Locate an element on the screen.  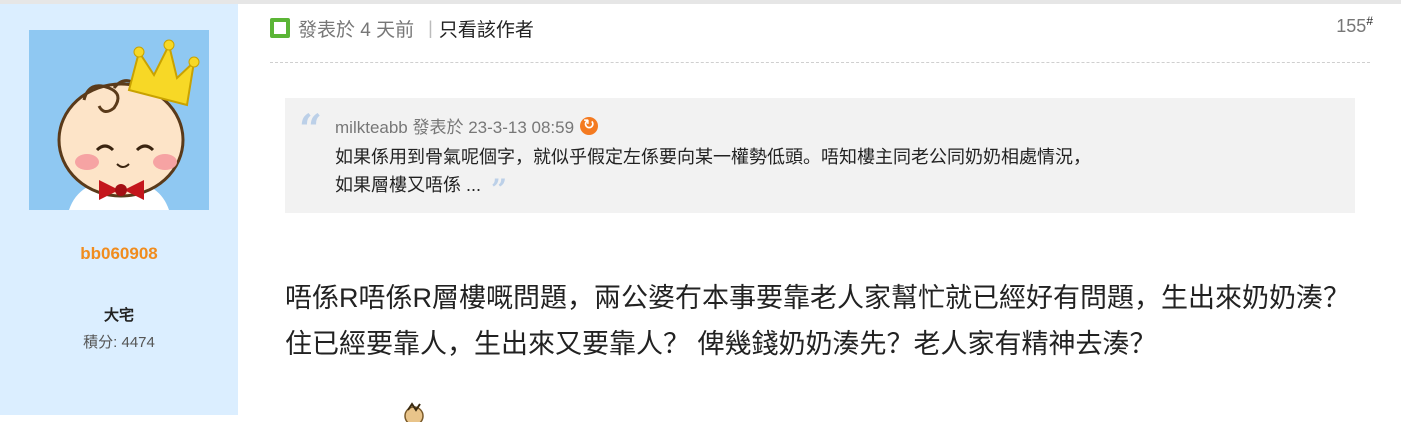
goto-original-icon is located at coordinates (589, 125).